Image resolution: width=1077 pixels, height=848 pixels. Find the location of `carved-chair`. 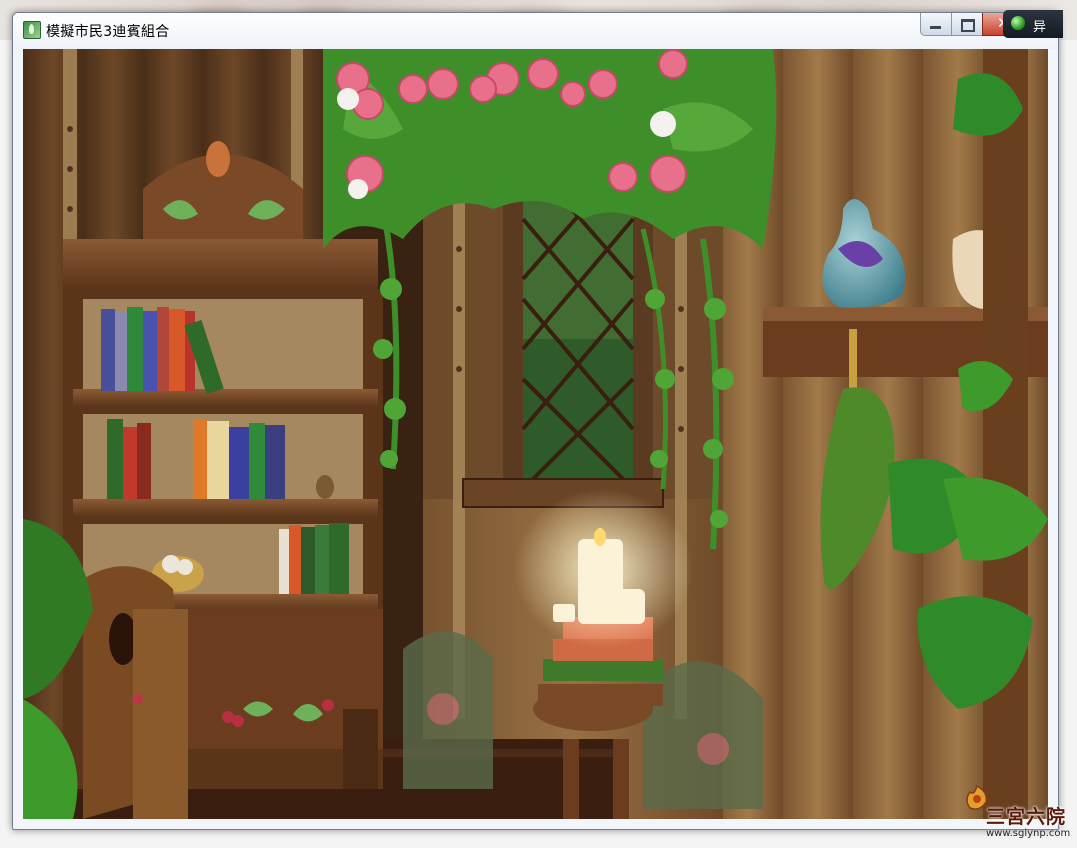

carved-chair is located at coordinates (135, 692).